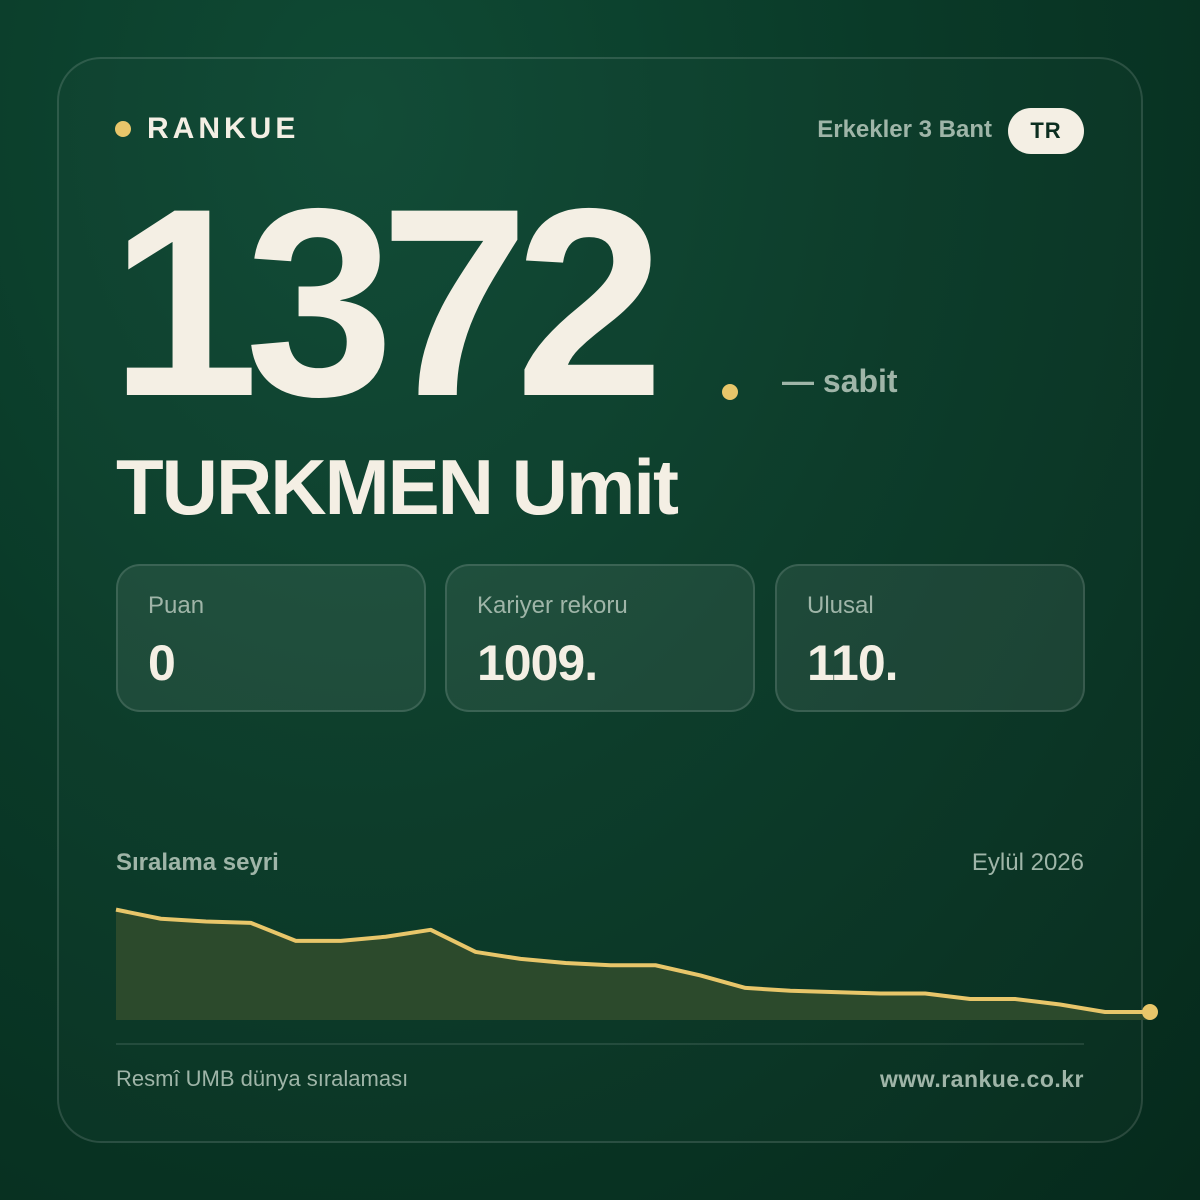 The image size is (1200, 1200). I want to click on footer-divider, so click(600, 1044).